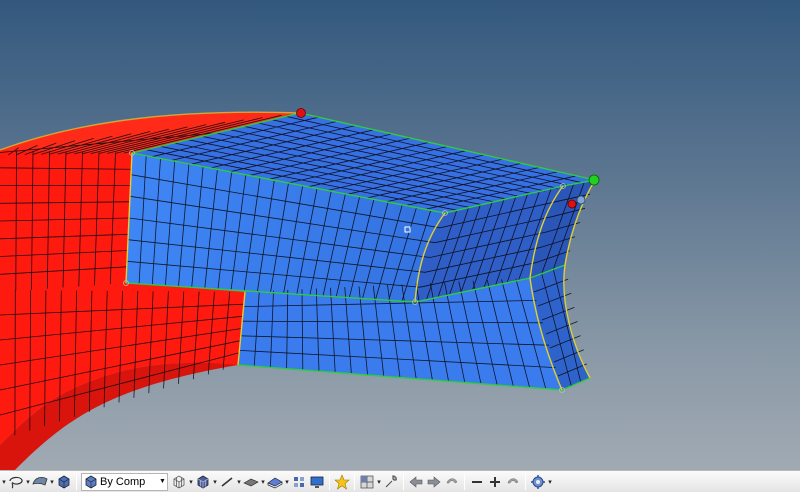 Image resolution: width=800 pixels, height=492 pixels. What do you see at coordinates (550, 482) in the screenshot?
I see `chevron-down-icon: ▾` at bounding box center [550, 482].